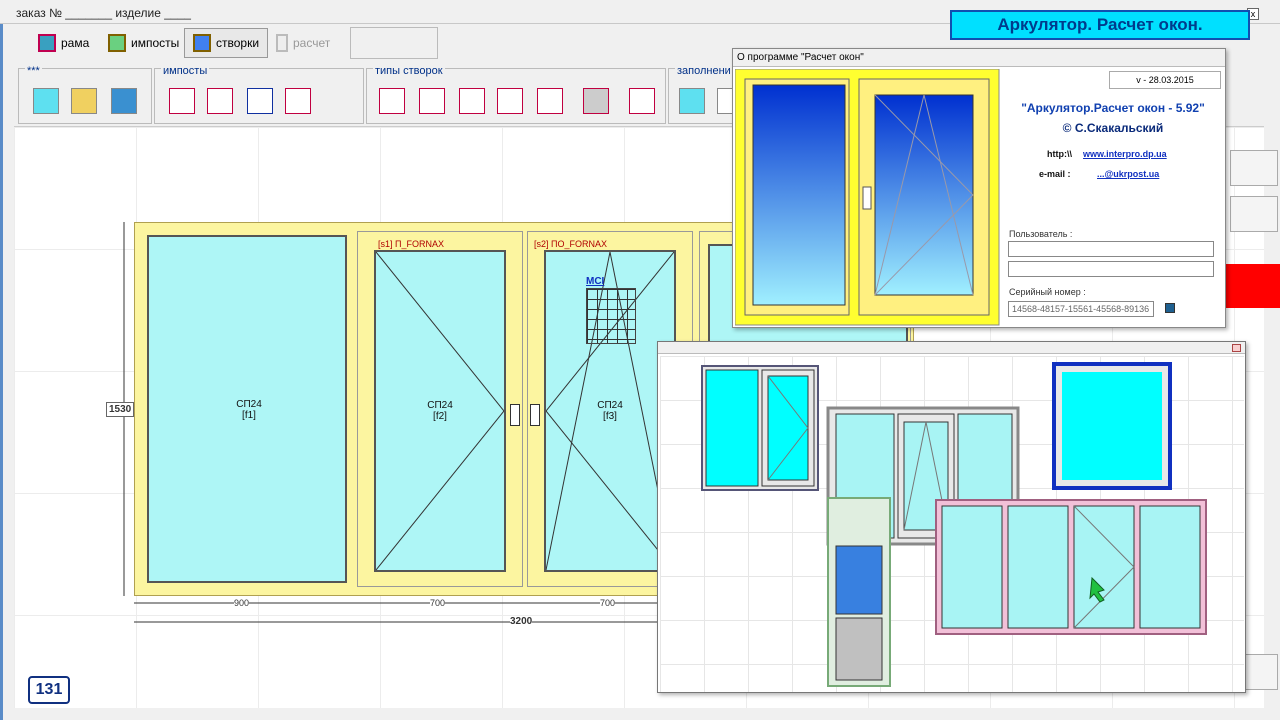 Image resolution: width=1280 pixels, height=720 pixels. What do you see at coordinates (47, 43) in the screenshot?
I see `frame-icon` at bounding box center [47, 43].